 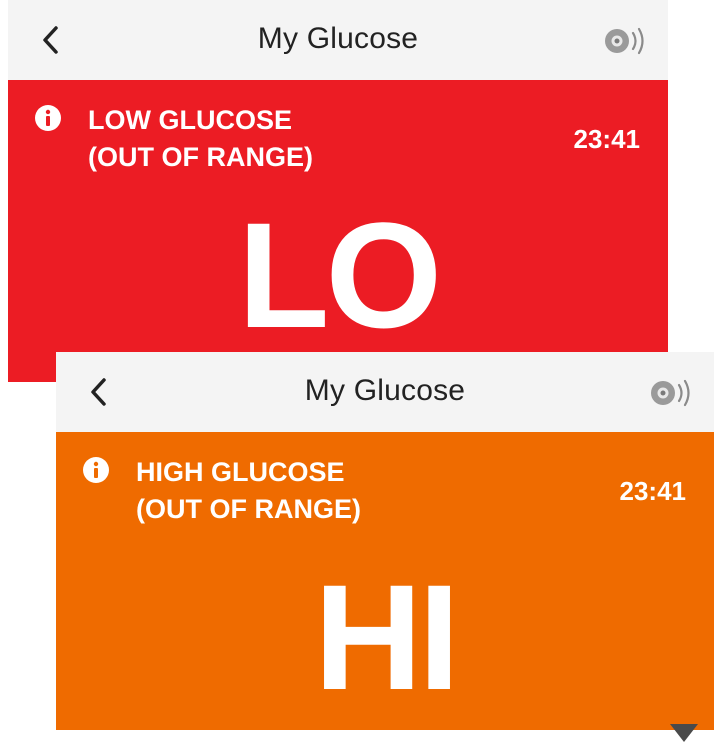 What do you see at coordinates (200, 139) in the screenshot?
I see `alert-label: LOW GLUCOSE (OUT OF RANGE)` at bounding box center [200, 139].